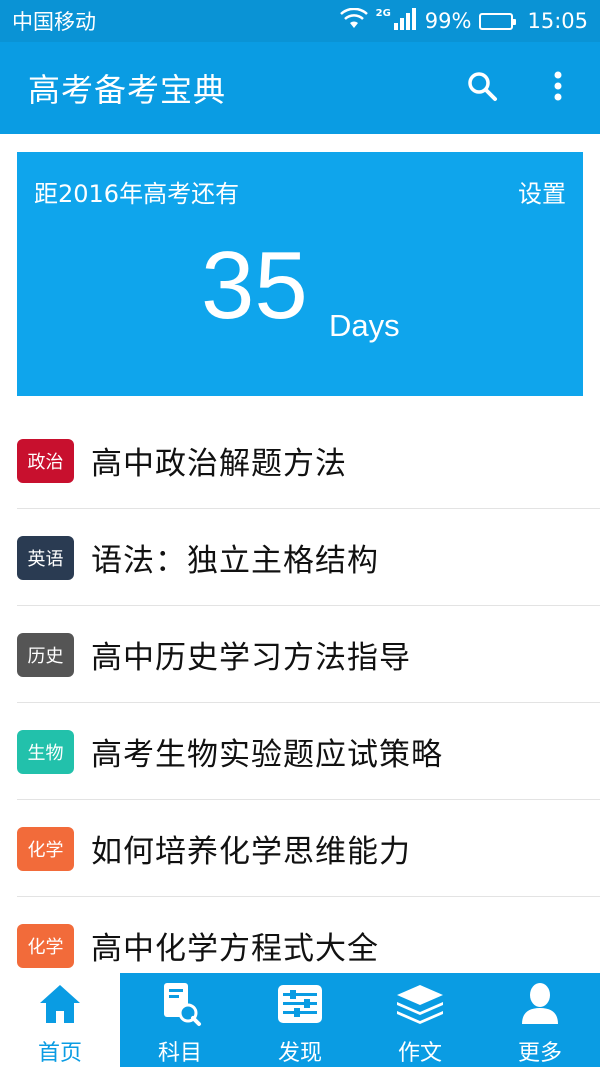  I want to click on wifi-icon, so click(353, 21).